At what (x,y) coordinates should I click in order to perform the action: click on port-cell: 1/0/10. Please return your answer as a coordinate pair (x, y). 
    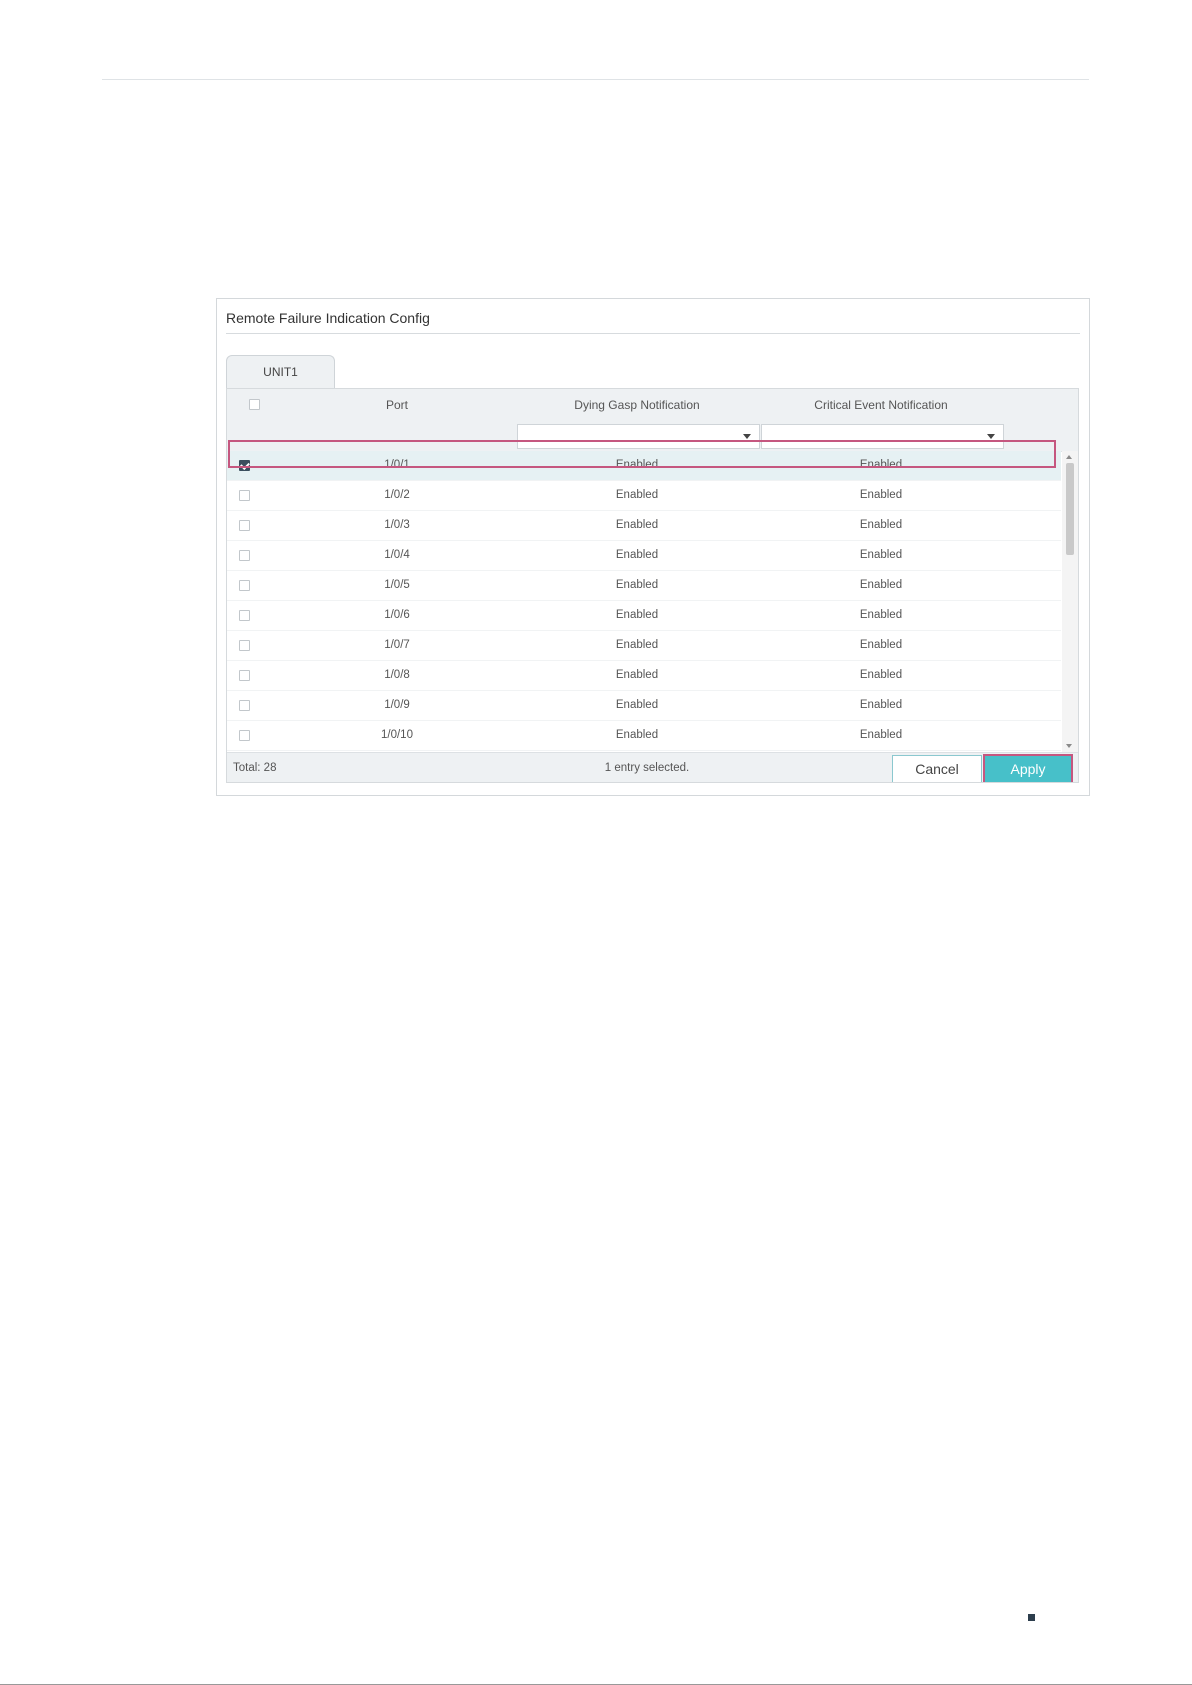
    Looking at the image, I should click on (397, 735).